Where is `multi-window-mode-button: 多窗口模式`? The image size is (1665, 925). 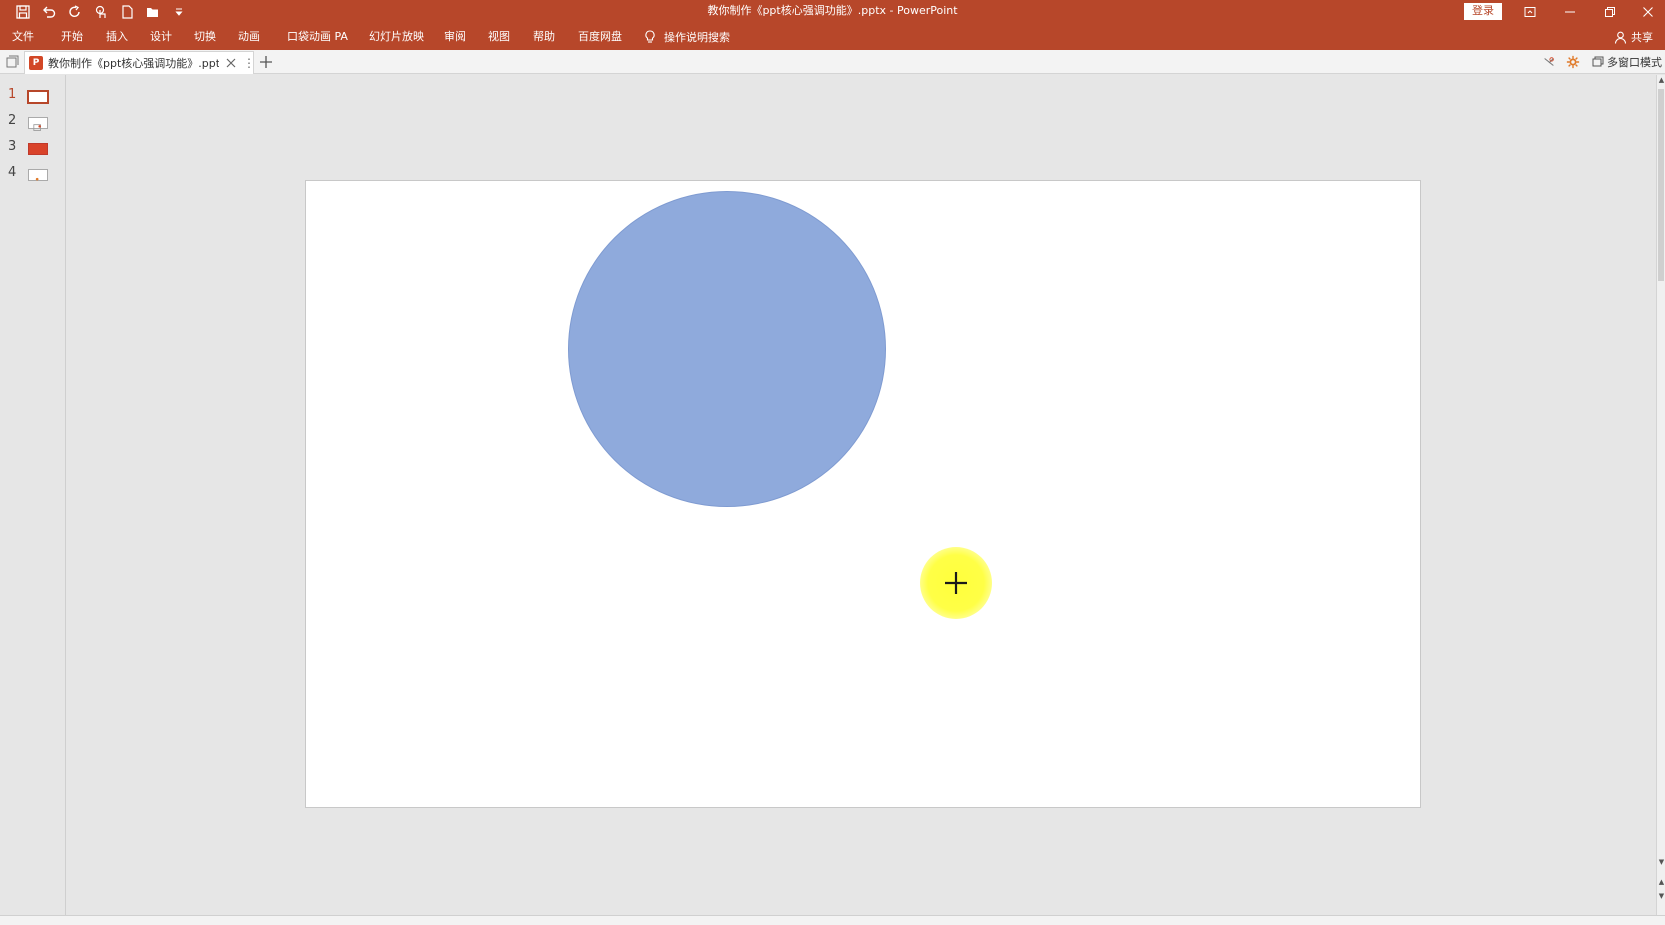 multi-window-mode-button: 多窗口模式 is located at coordinates (1627, 62).